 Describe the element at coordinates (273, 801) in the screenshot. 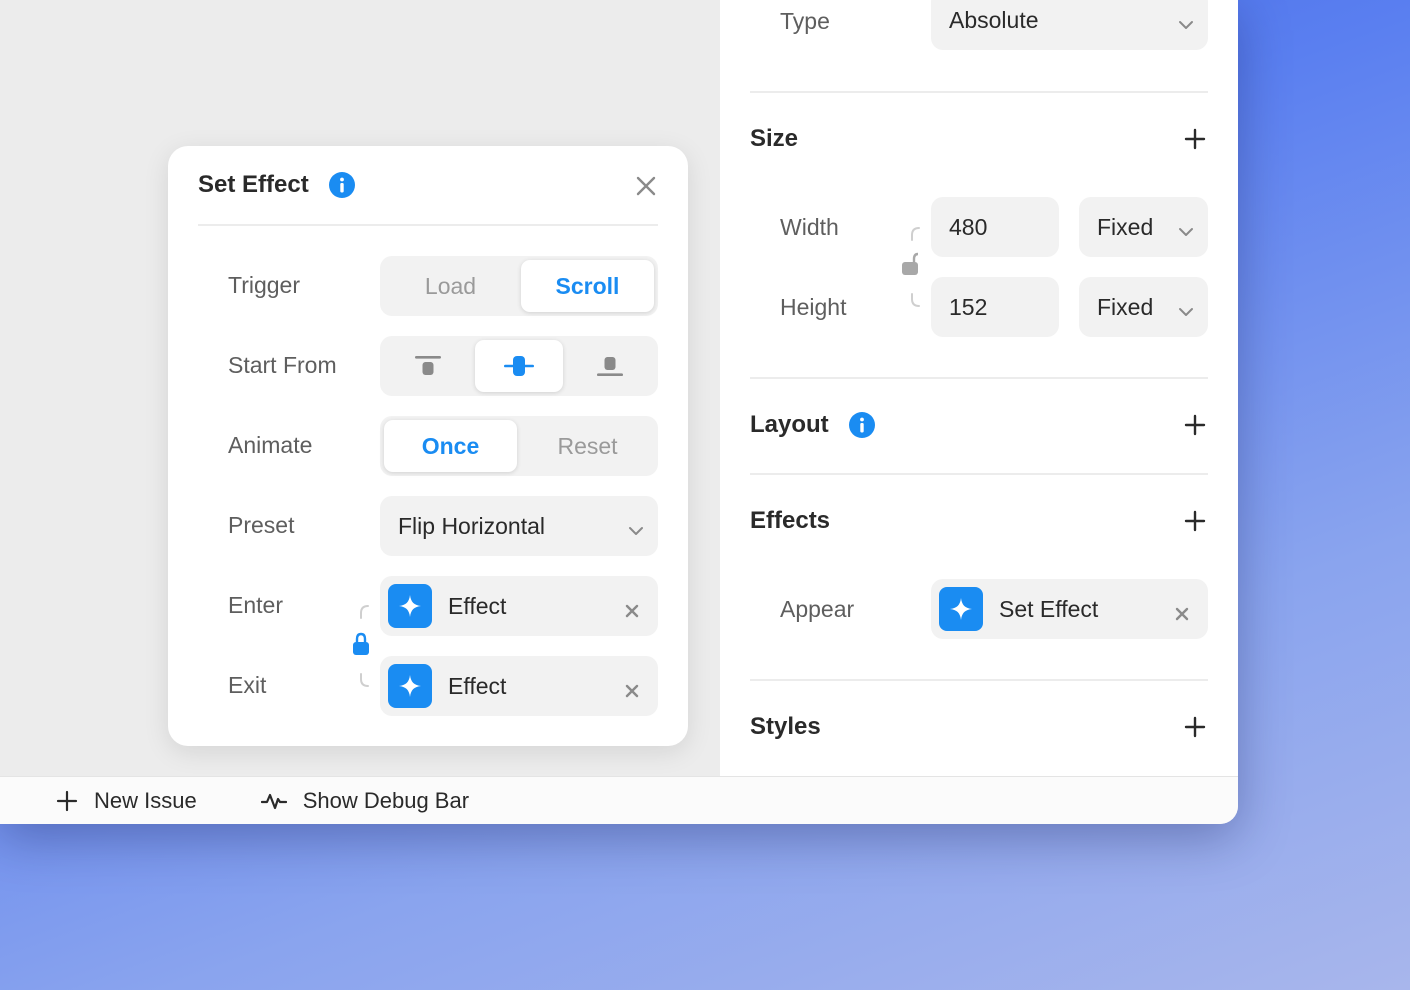

I see `activity-icon` at that location.